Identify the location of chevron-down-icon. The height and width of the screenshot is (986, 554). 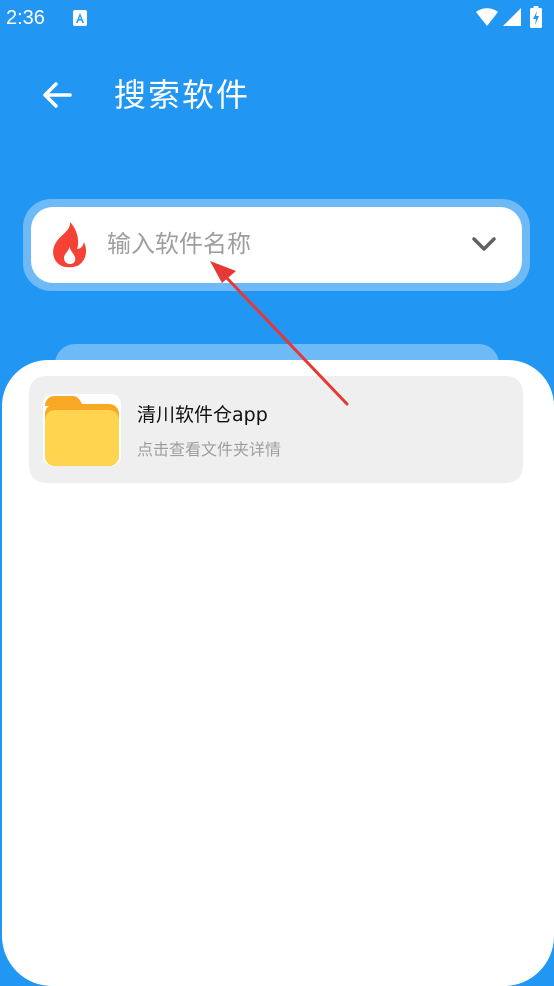
(484, 244).